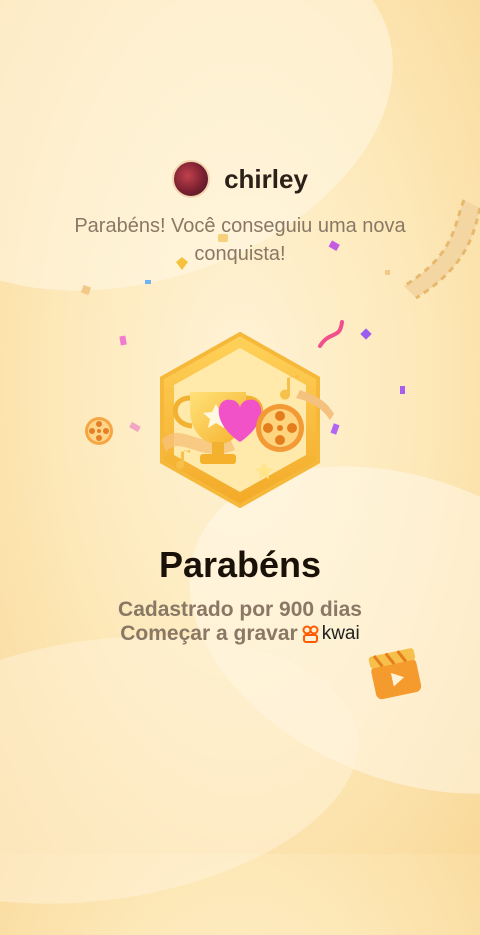 This screenshot has width=480, height=935. Describe the element at coordinates (266, 178) in the screenshot. I see `username: chirley` at that location.